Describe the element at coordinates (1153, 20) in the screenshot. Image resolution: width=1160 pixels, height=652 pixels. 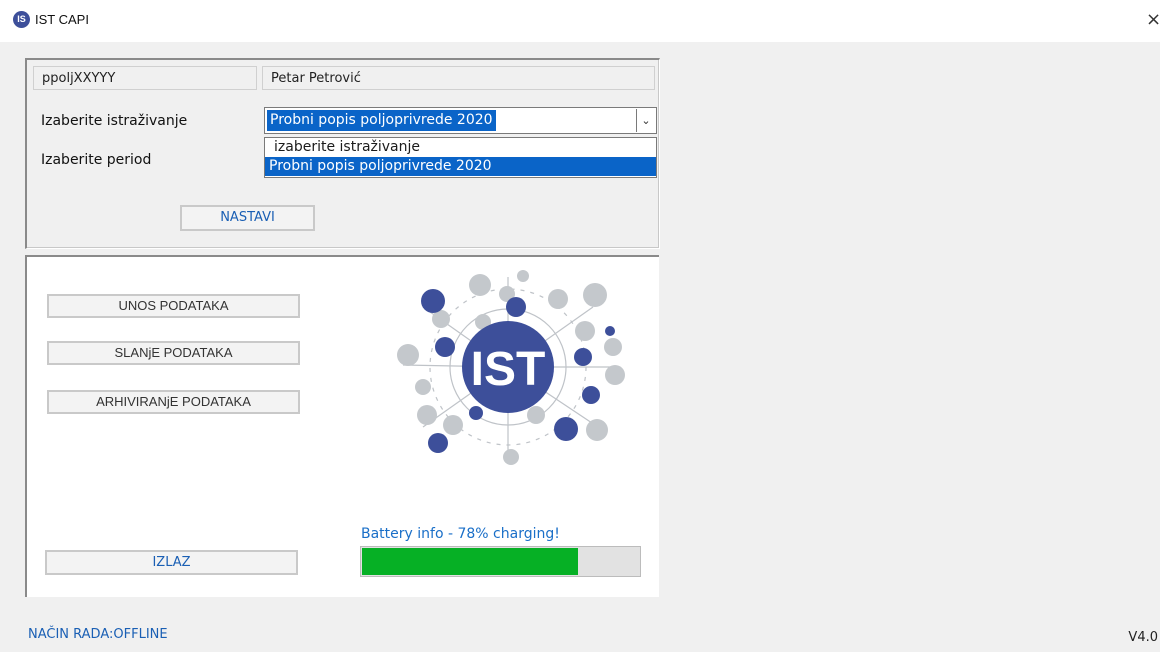
I see `close-button: ×` at that location.